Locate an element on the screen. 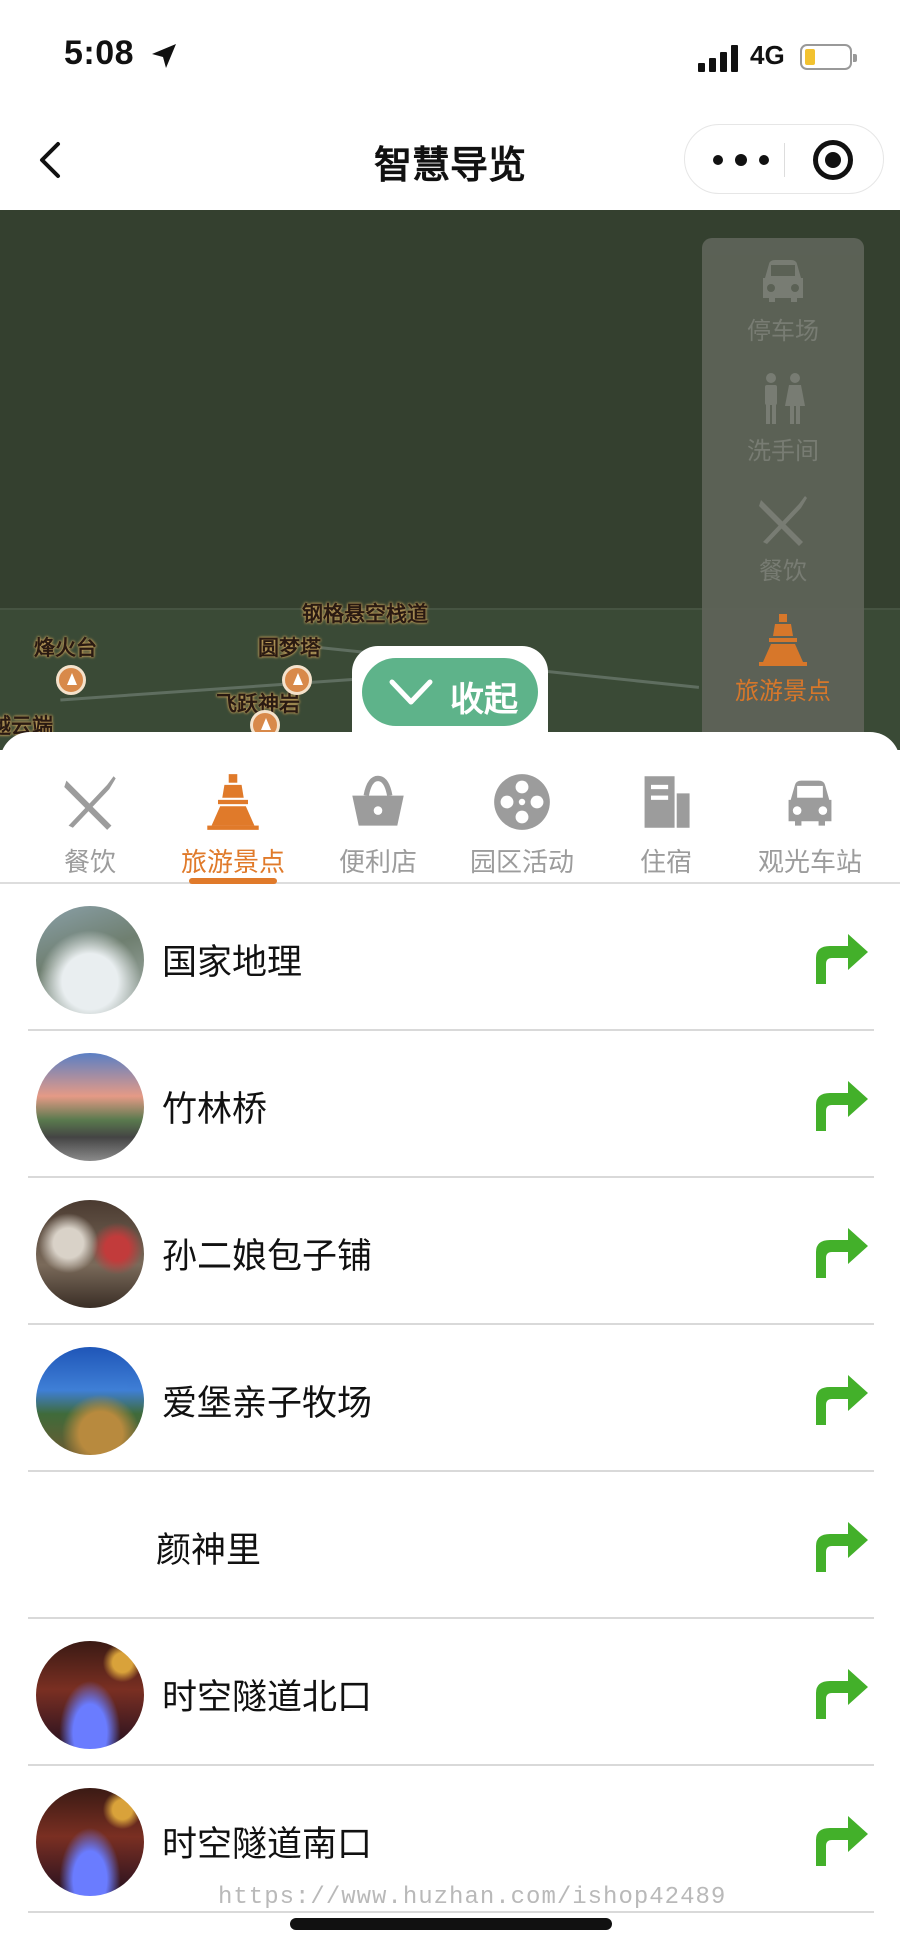 This screenshot has width=900, height=1948. list-item: 孙二娘包子铺 is located at coordinates (451, 1251).